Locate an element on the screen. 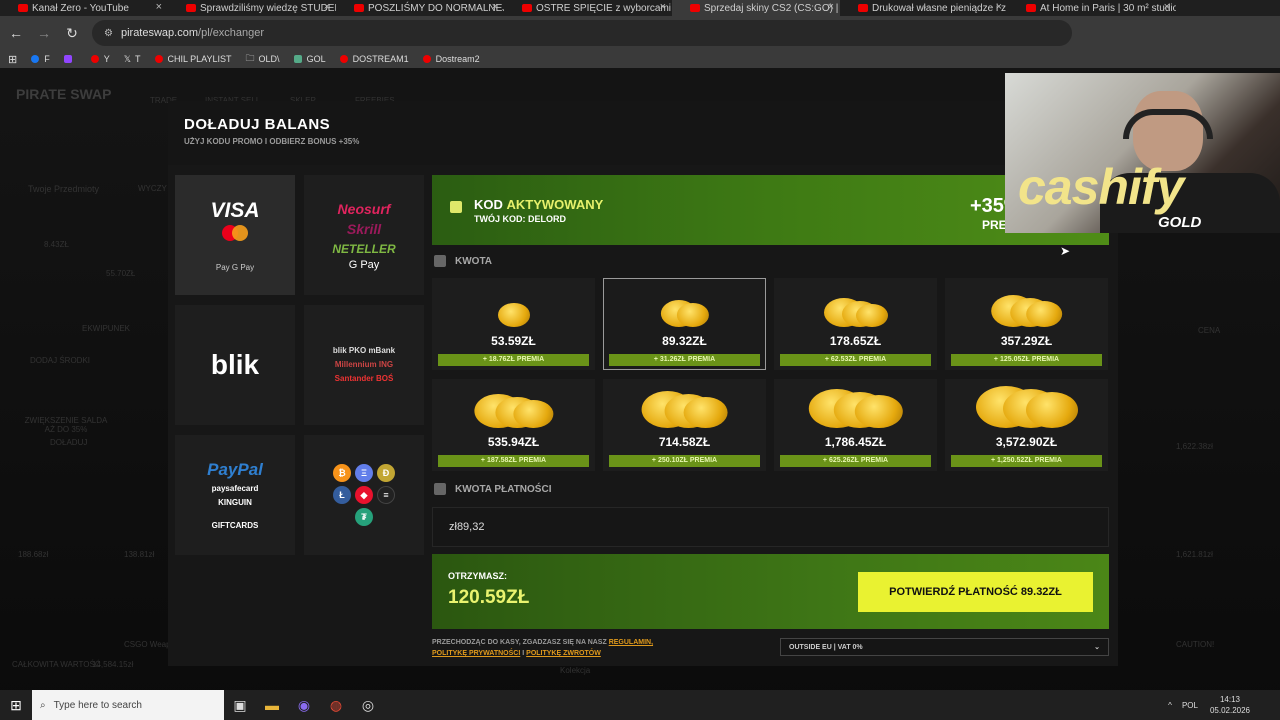  bookmark-youtube: Y is located at coordinates (100, 59).